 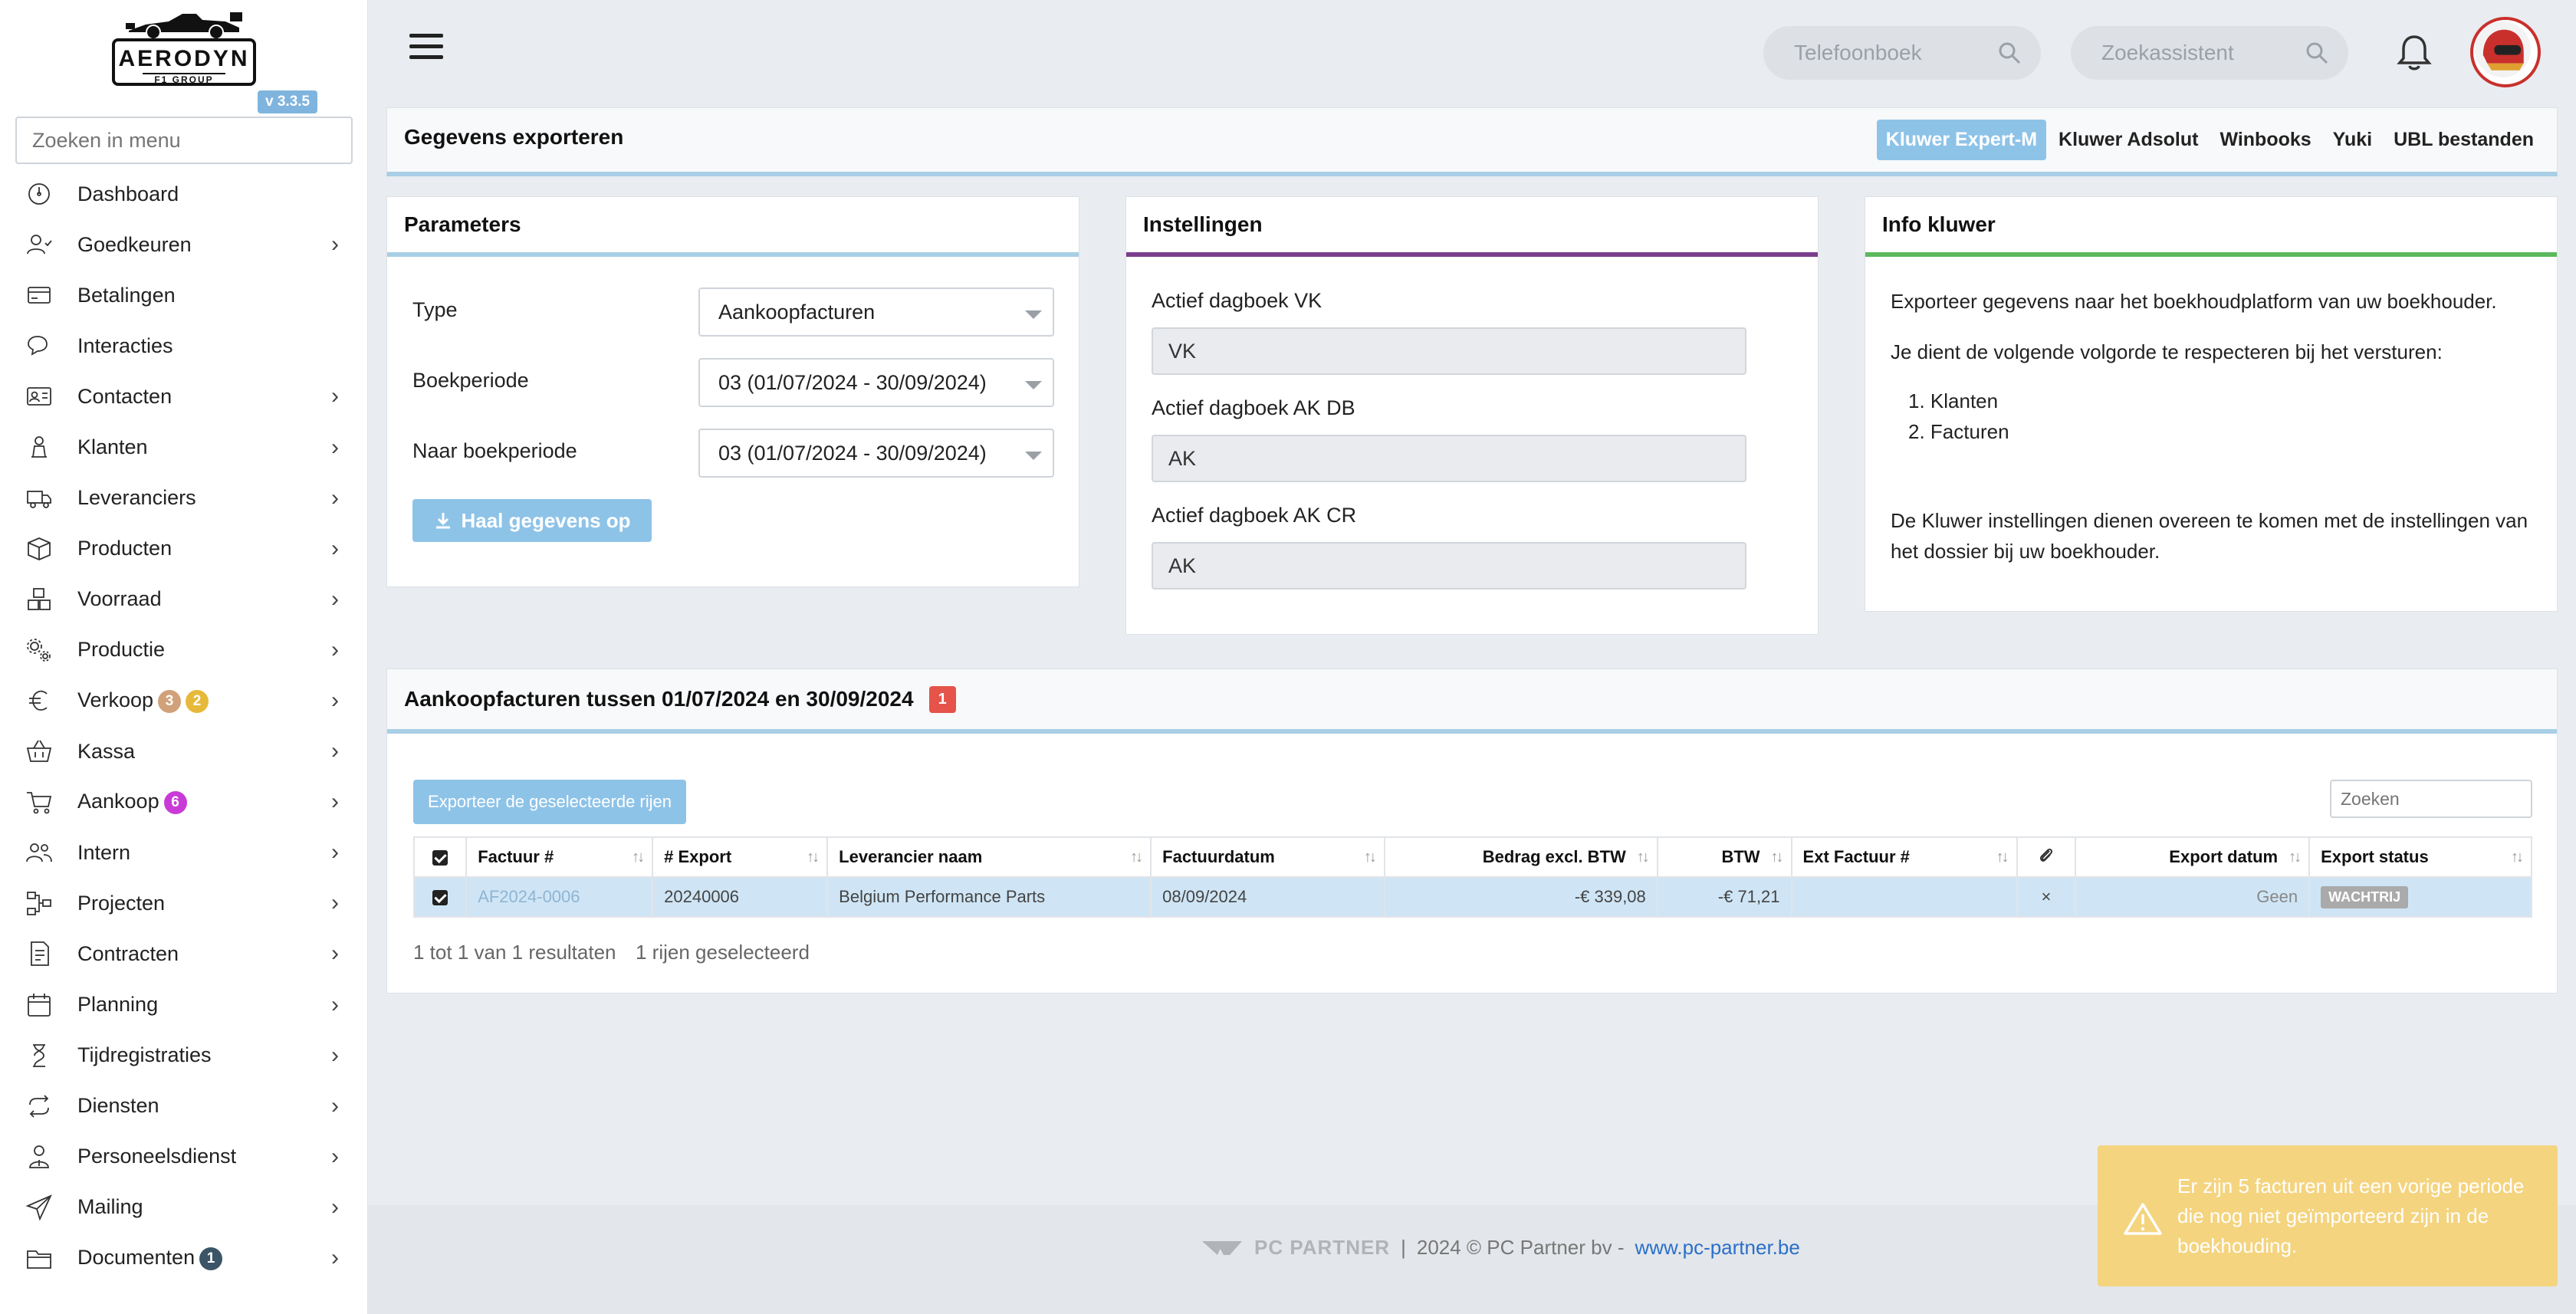 What do you see at coordinates (184, 295) in the screenshot?
I see `sidebar-item-betalingen: Betalingen` at bounding box center [184, 295].